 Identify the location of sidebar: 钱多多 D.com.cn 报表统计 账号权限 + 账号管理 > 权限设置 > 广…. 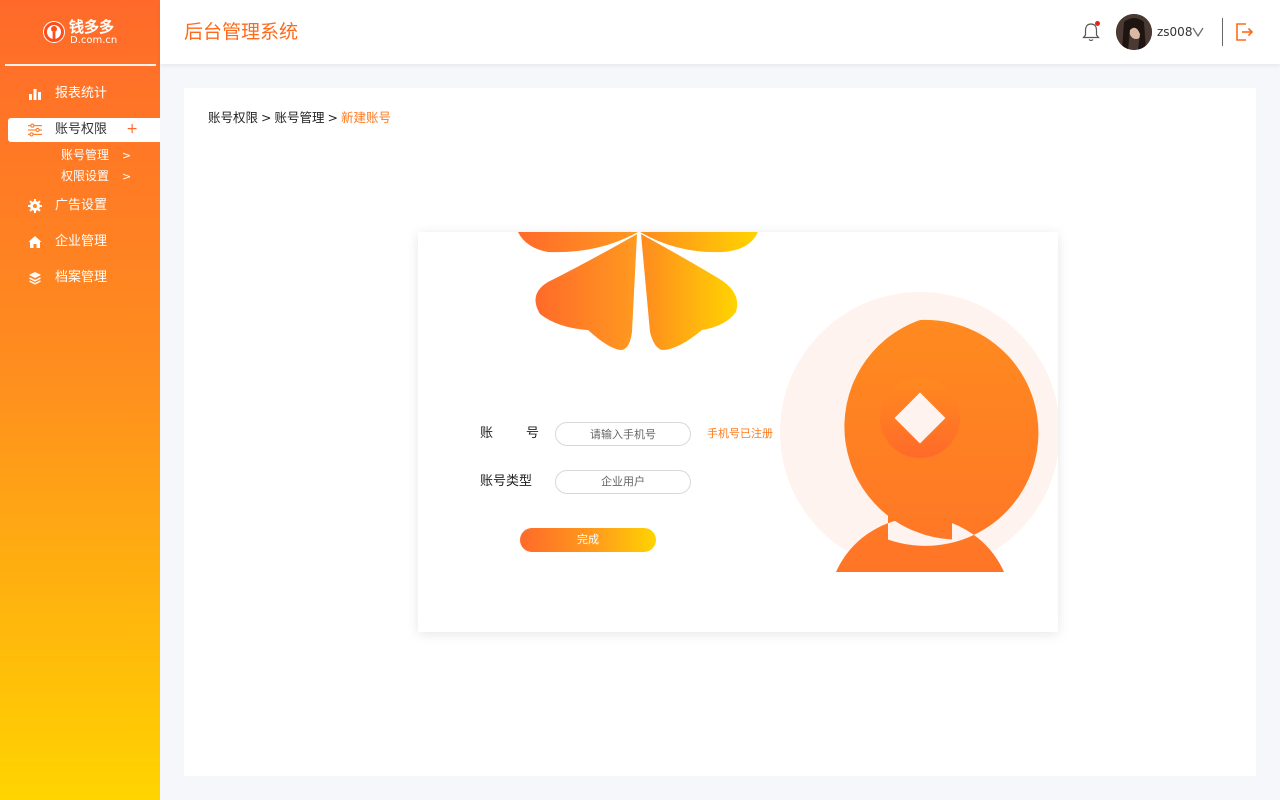
(80, 400).